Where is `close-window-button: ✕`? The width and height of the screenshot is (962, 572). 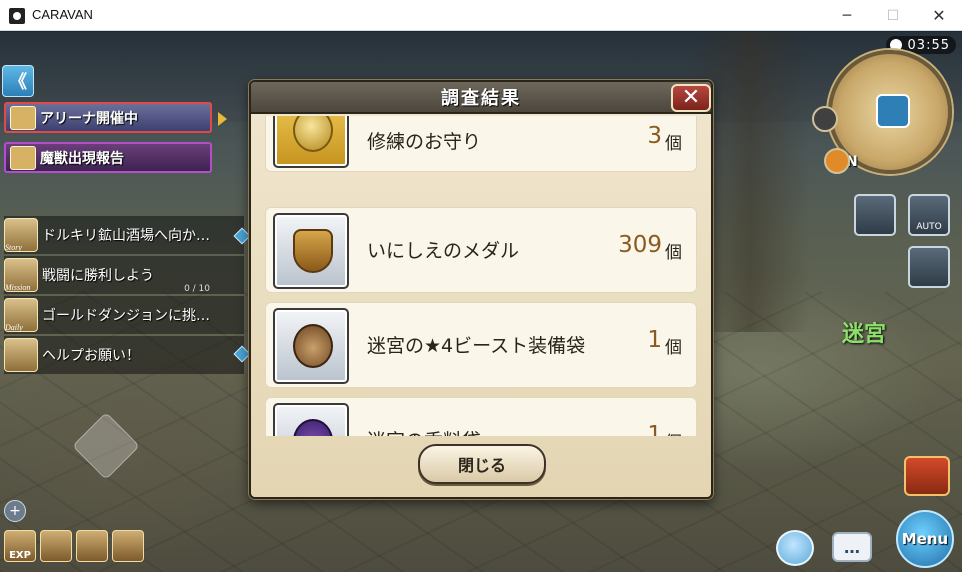
close-window-button: ✕ is located at coordinates (939, 15).